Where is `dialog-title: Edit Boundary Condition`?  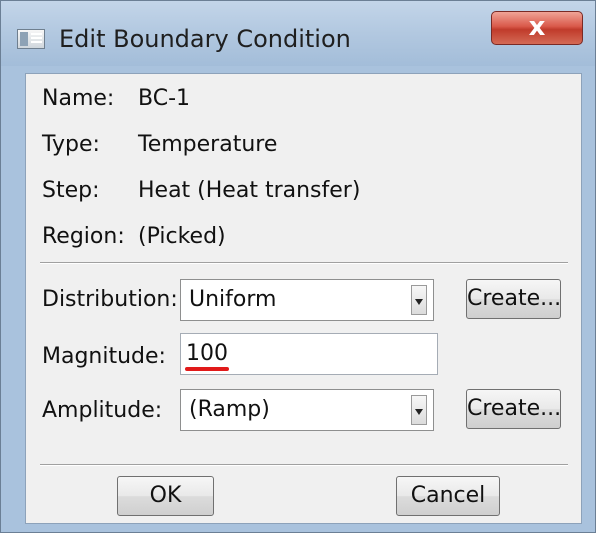
dialog-title: Edit Boundary Condition is located at coordinates (205, 39).